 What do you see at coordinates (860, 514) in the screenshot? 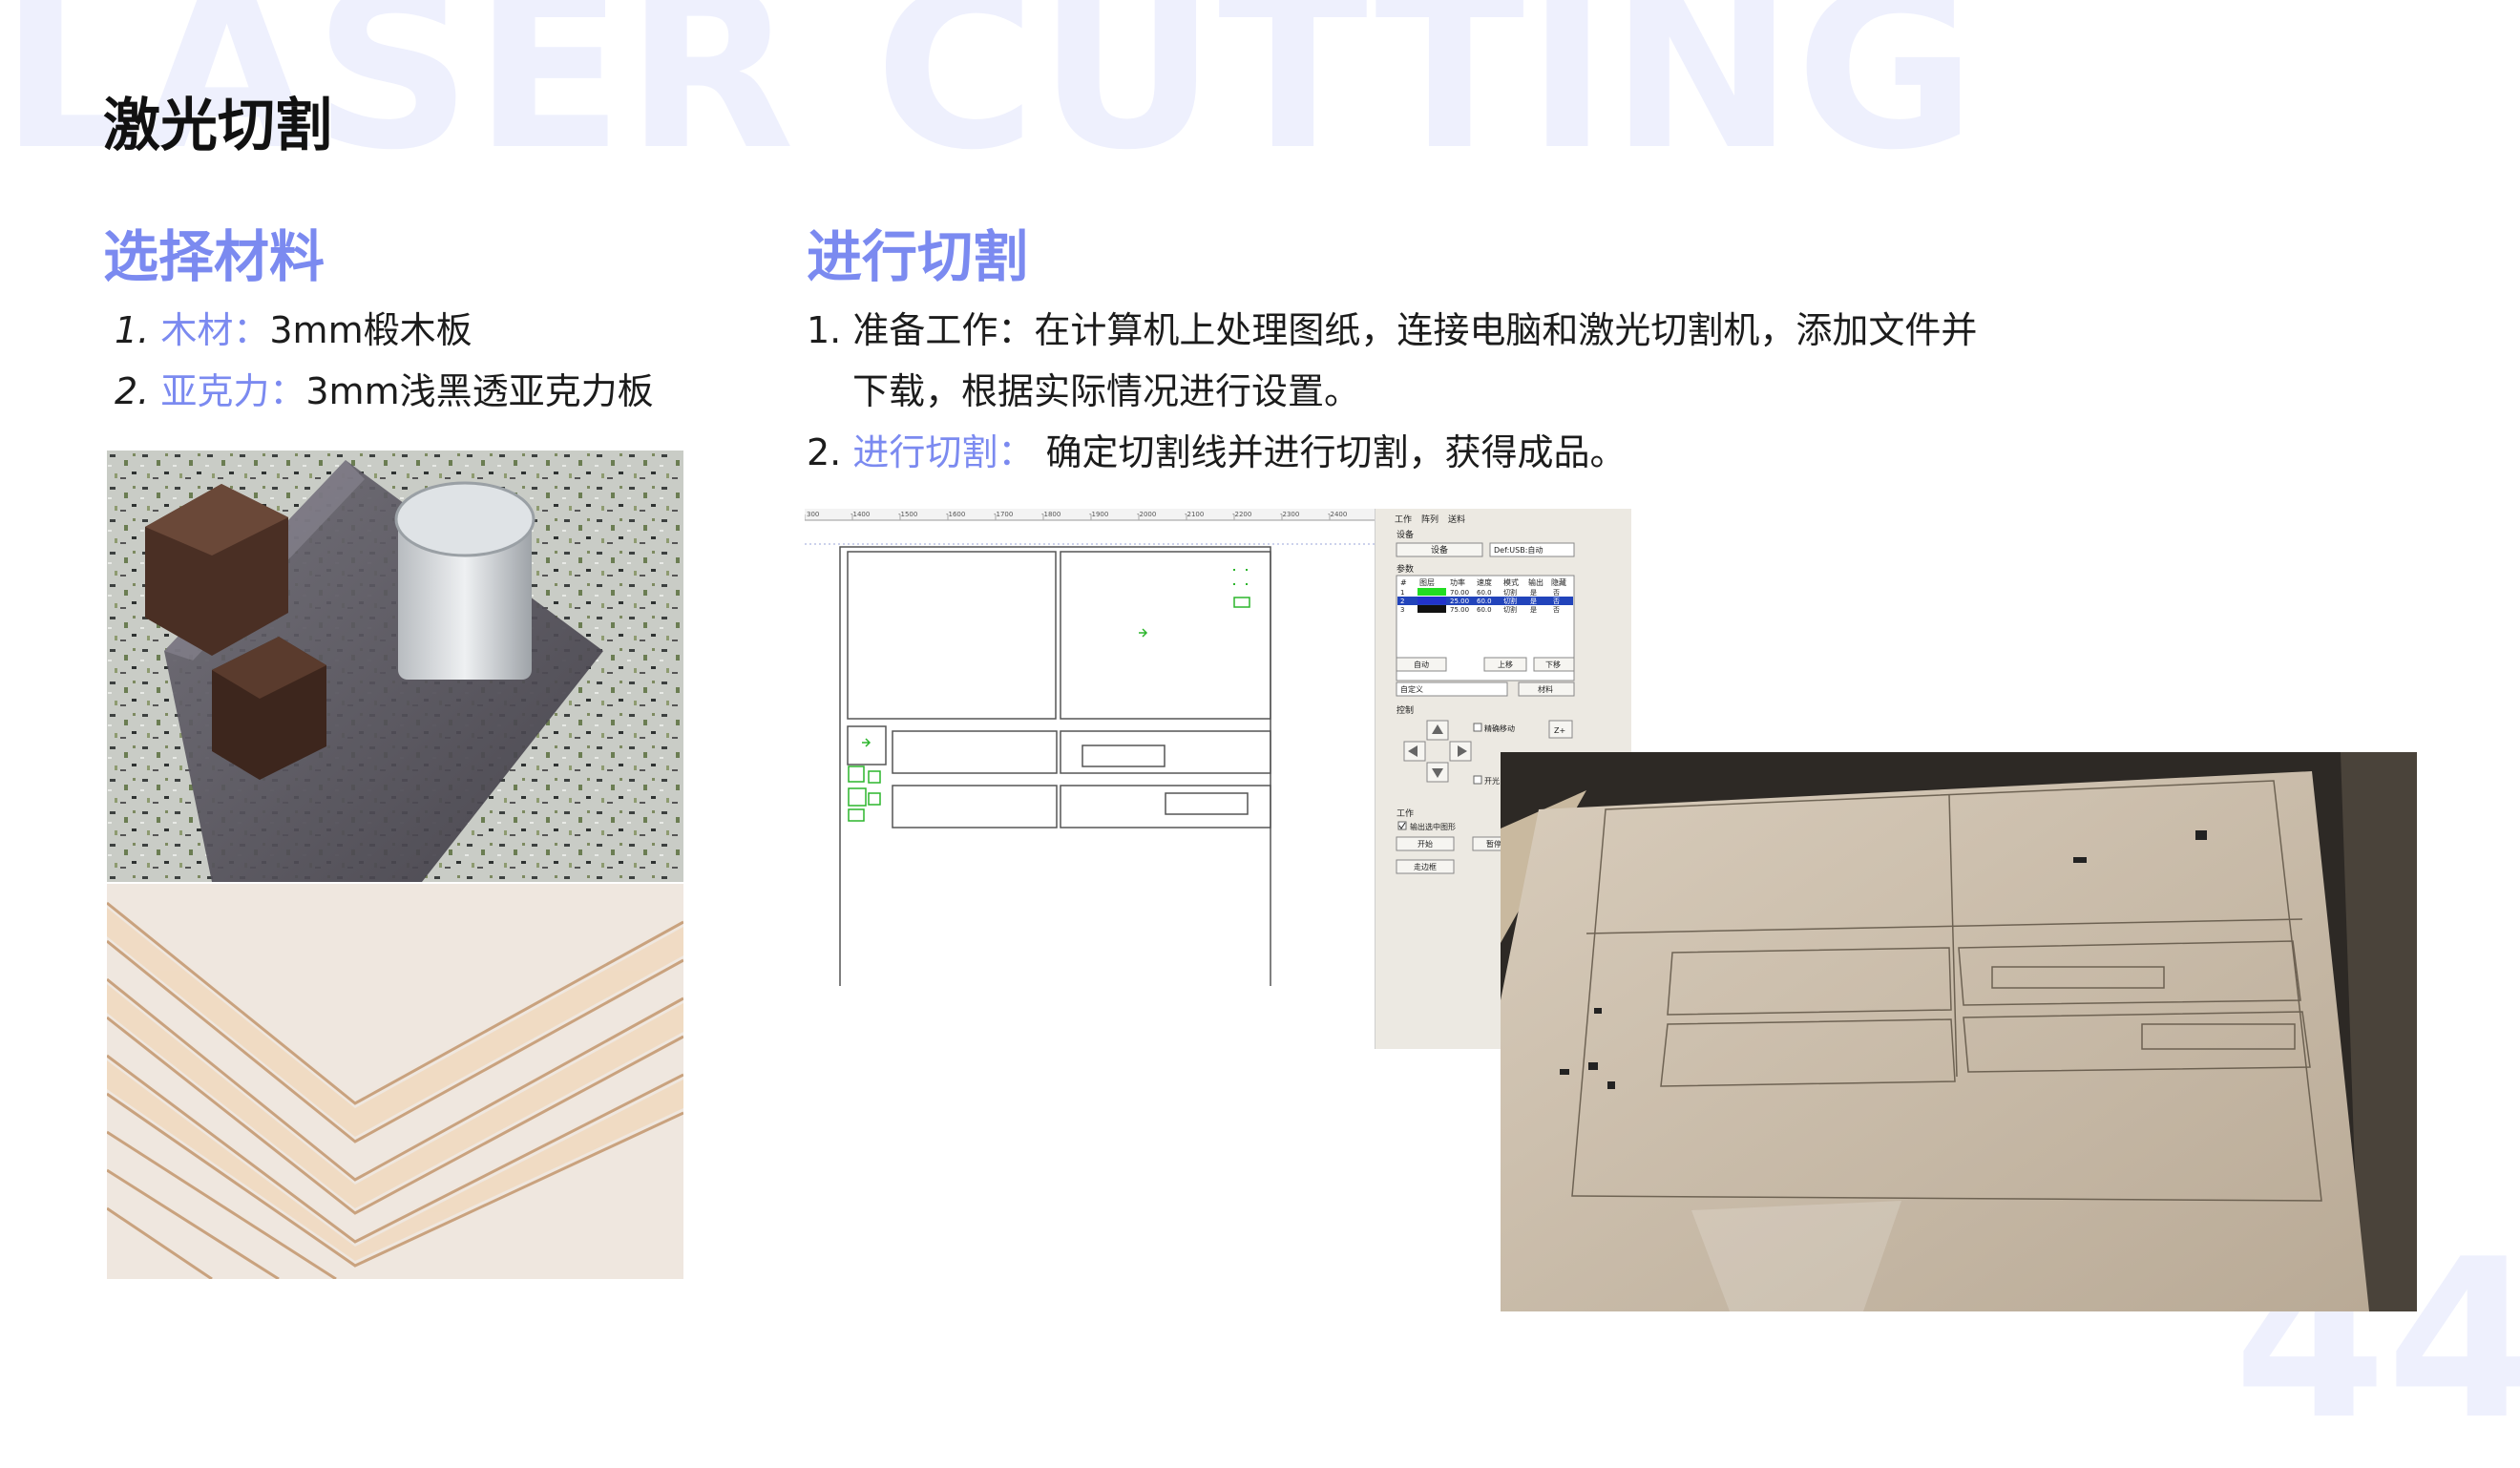
I see `ruler-tick-1: -1400` at bounding box center [860, 514].